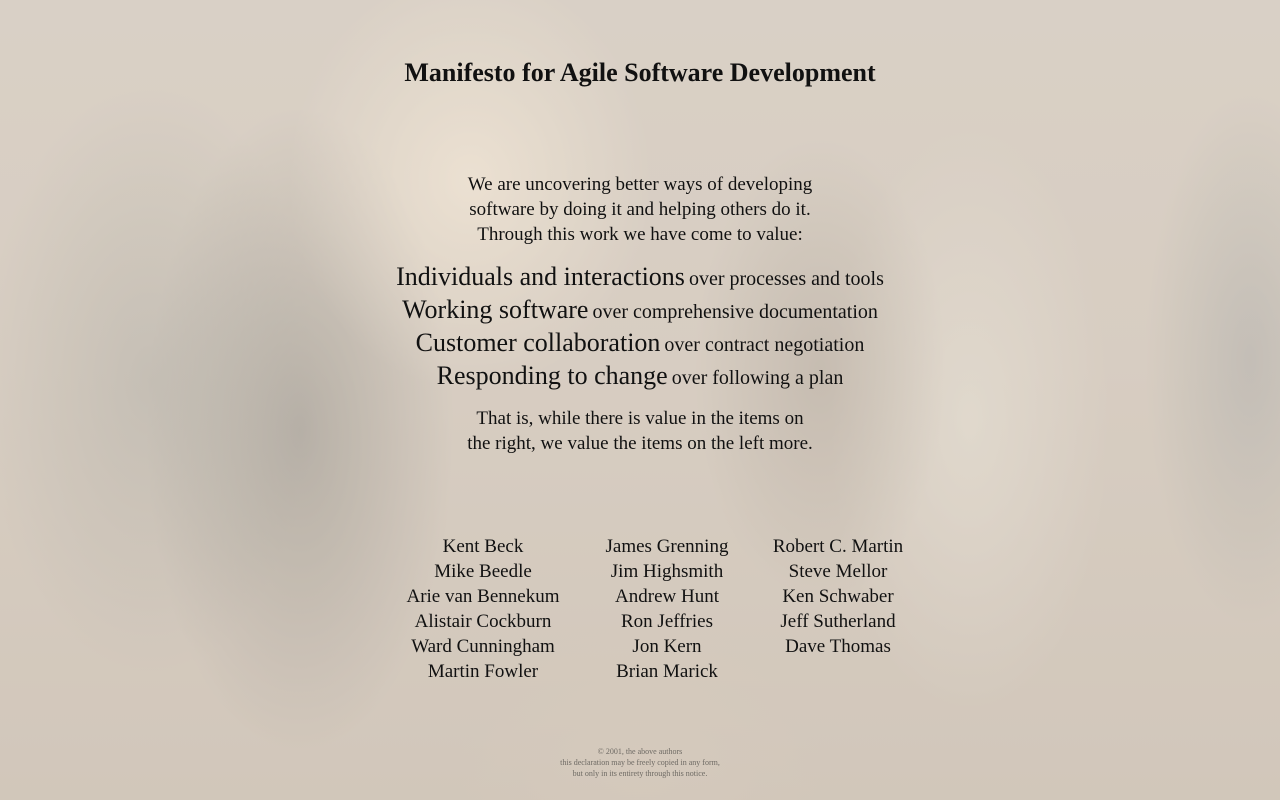 The image size is (1280, 800). What do you see at coordinates (838, 546) in the screenshot?
I see `author-name: Robert C. Martin` at bounding box center [838, 546].